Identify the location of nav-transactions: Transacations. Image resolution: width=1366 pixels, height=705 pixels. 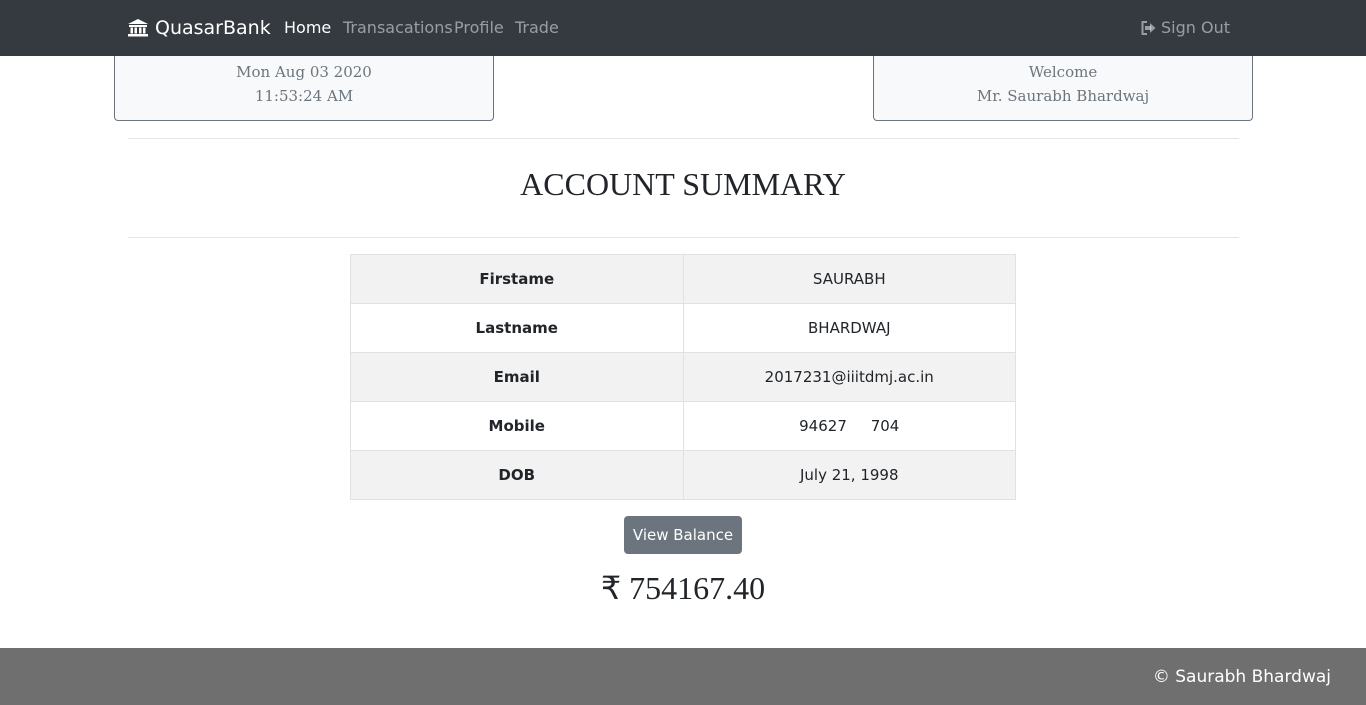
(398, 28).